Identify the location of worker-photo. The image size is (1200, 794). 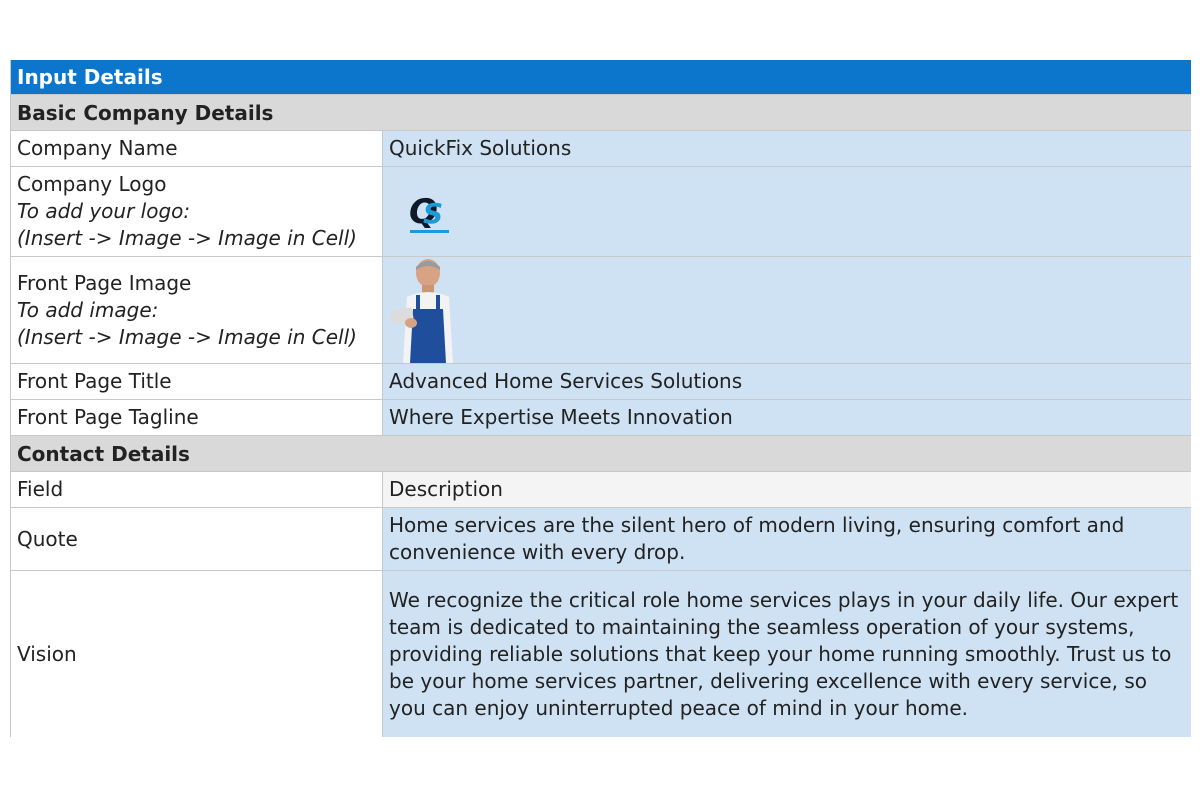
(421, 311).